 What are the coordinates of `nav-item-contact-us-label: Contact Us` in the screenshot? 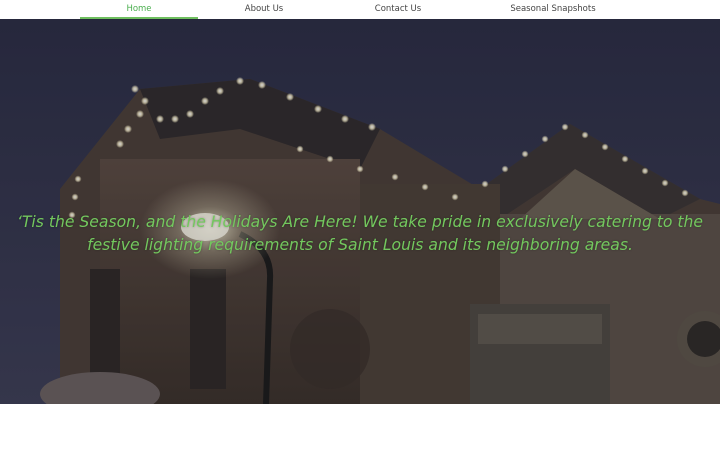 It's located at (398, 9).